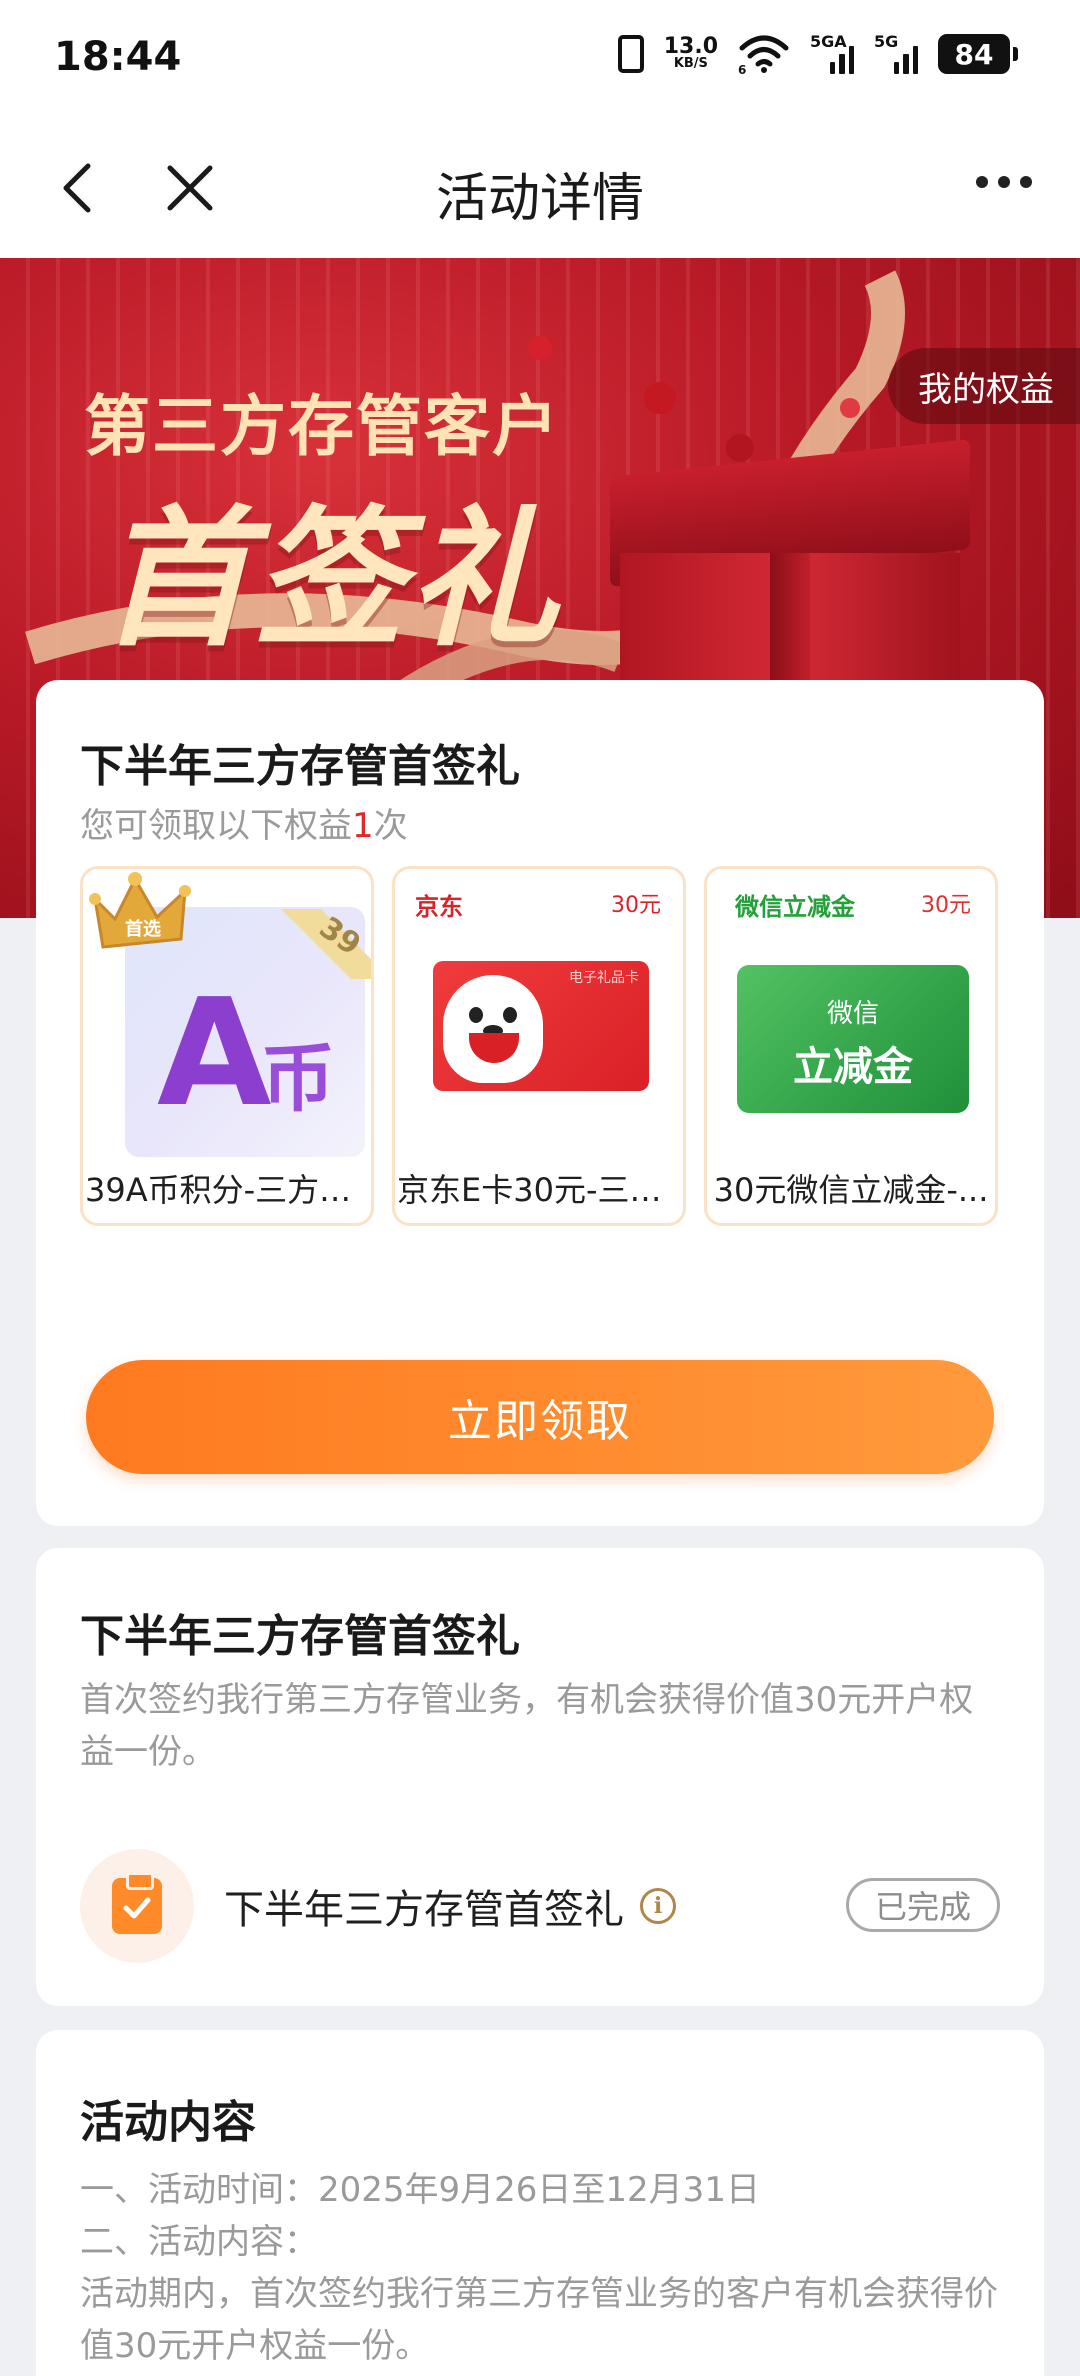  What do you see at coordinates (216, 826) in the screenshot?
I see `subtitle-prefix: 您可领取以下权益` at bounding box center [216, 826].